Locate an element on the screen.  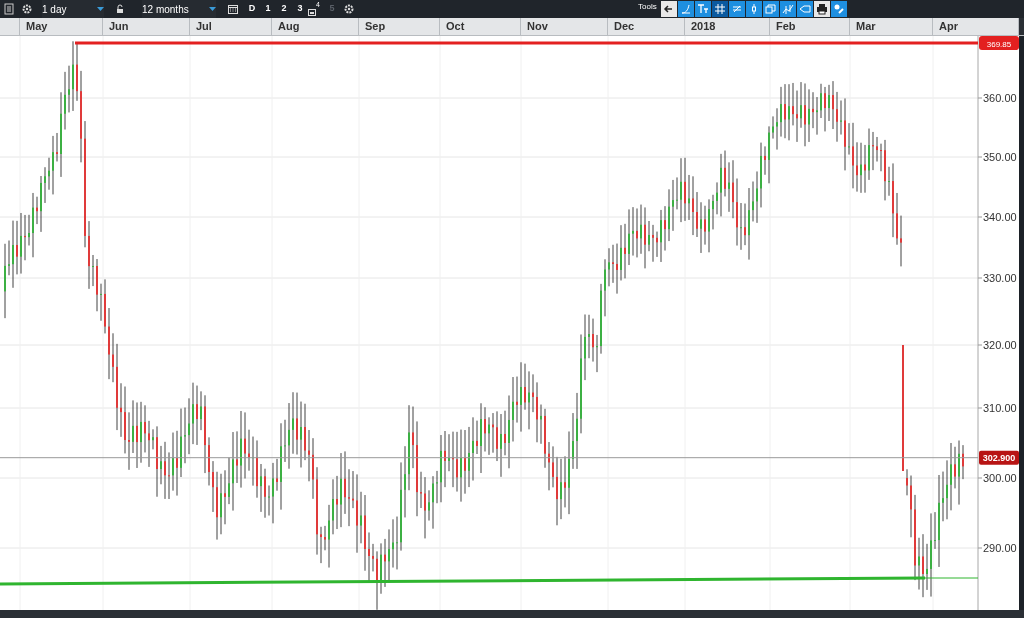
axis-label: 320.00 is located at coordinates (1000, 345).